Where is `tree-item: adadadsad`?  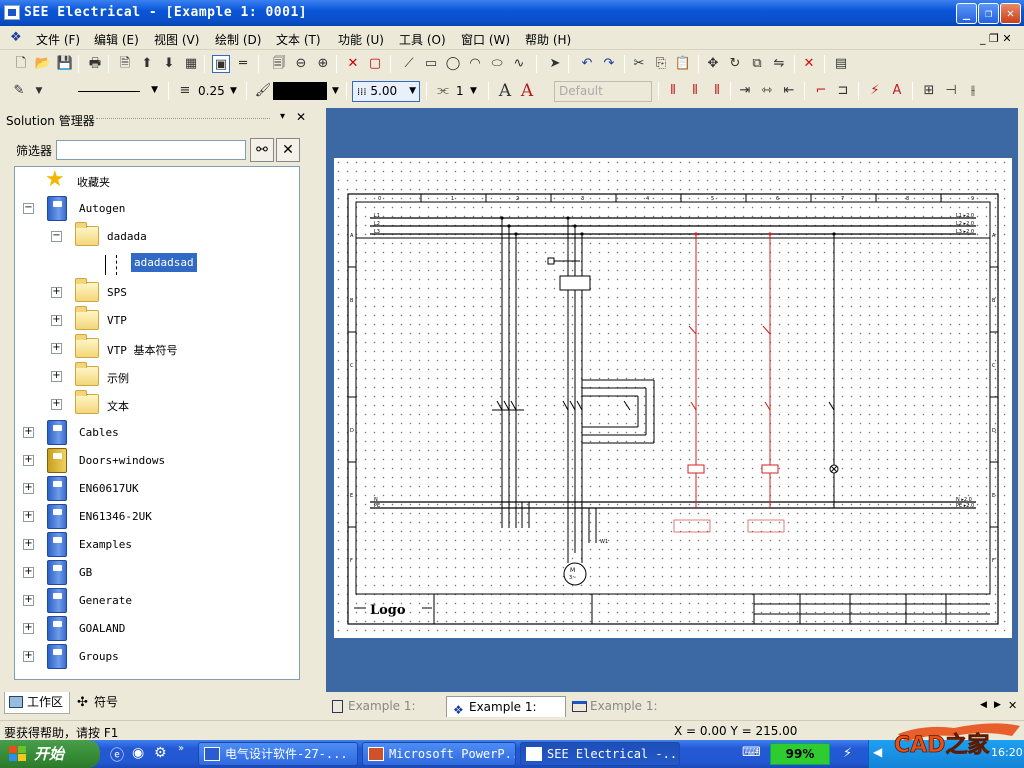
tree-item: adadadsad is located at coordinates (150, 265).